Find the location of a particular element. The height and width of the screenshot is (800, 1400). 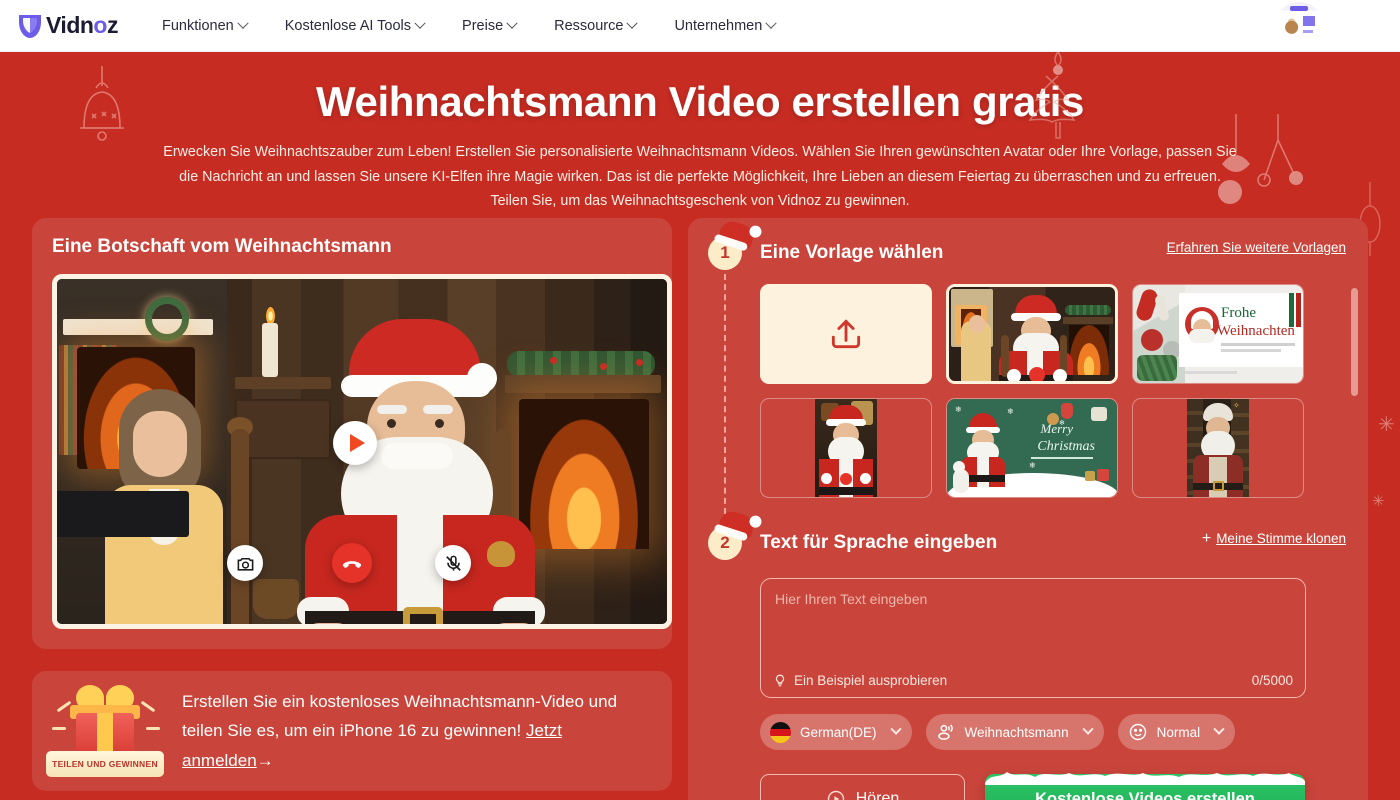

speech-text-placeholder: Hier Ihren Text eingeben is located at coordinates (851, 599).